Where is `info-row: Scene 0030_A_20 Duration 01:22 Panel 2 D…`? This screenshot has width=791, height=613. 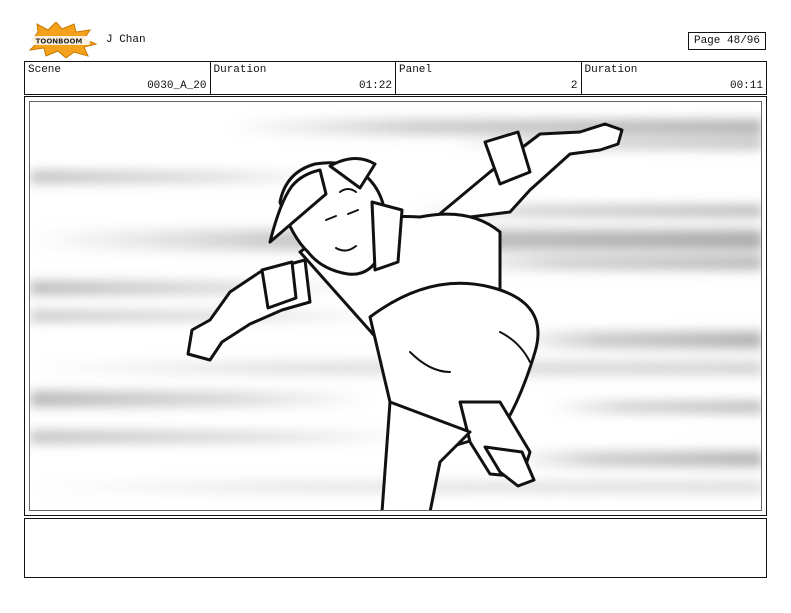 info-row: Scene 0030_A_20 Duration 01:22 Panel 2 D… is located at coordinates (395, 78).